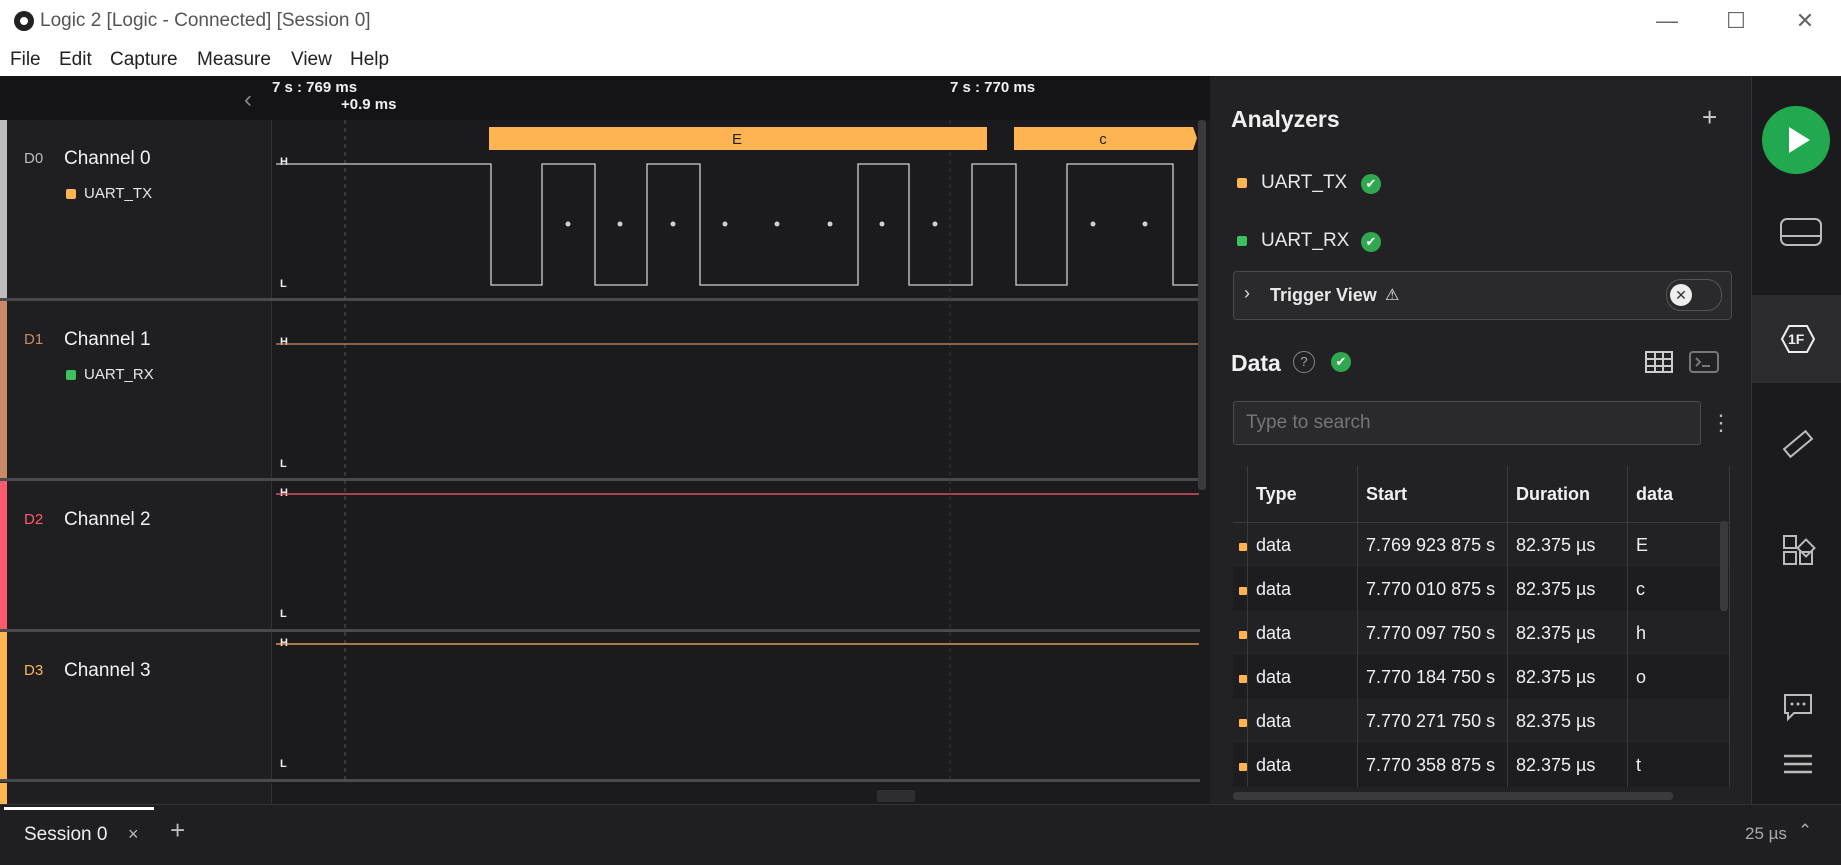 Image resolution: width=1841 pixels, height=865 pixels. I want to click on column-start: Start, so click(1432, 494).